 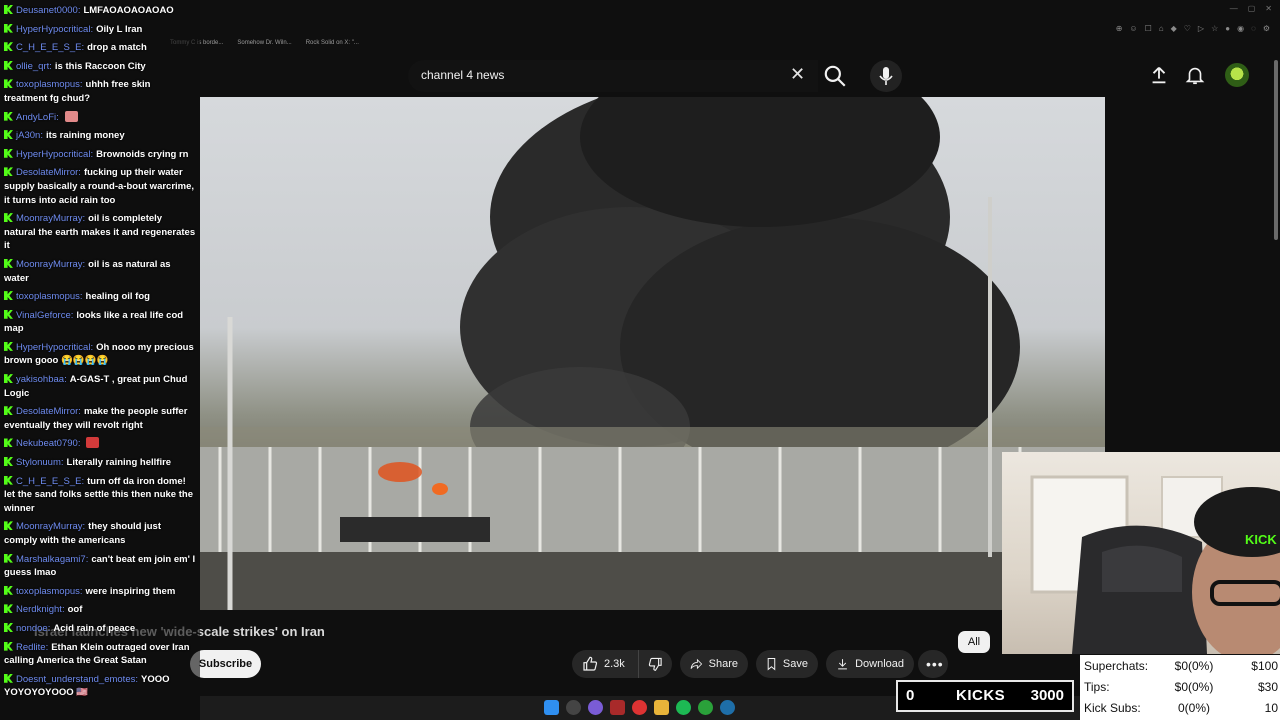 I want to click on donation-row-tips: Tips: $0(0%) $30, so click(x=1181, y=687).